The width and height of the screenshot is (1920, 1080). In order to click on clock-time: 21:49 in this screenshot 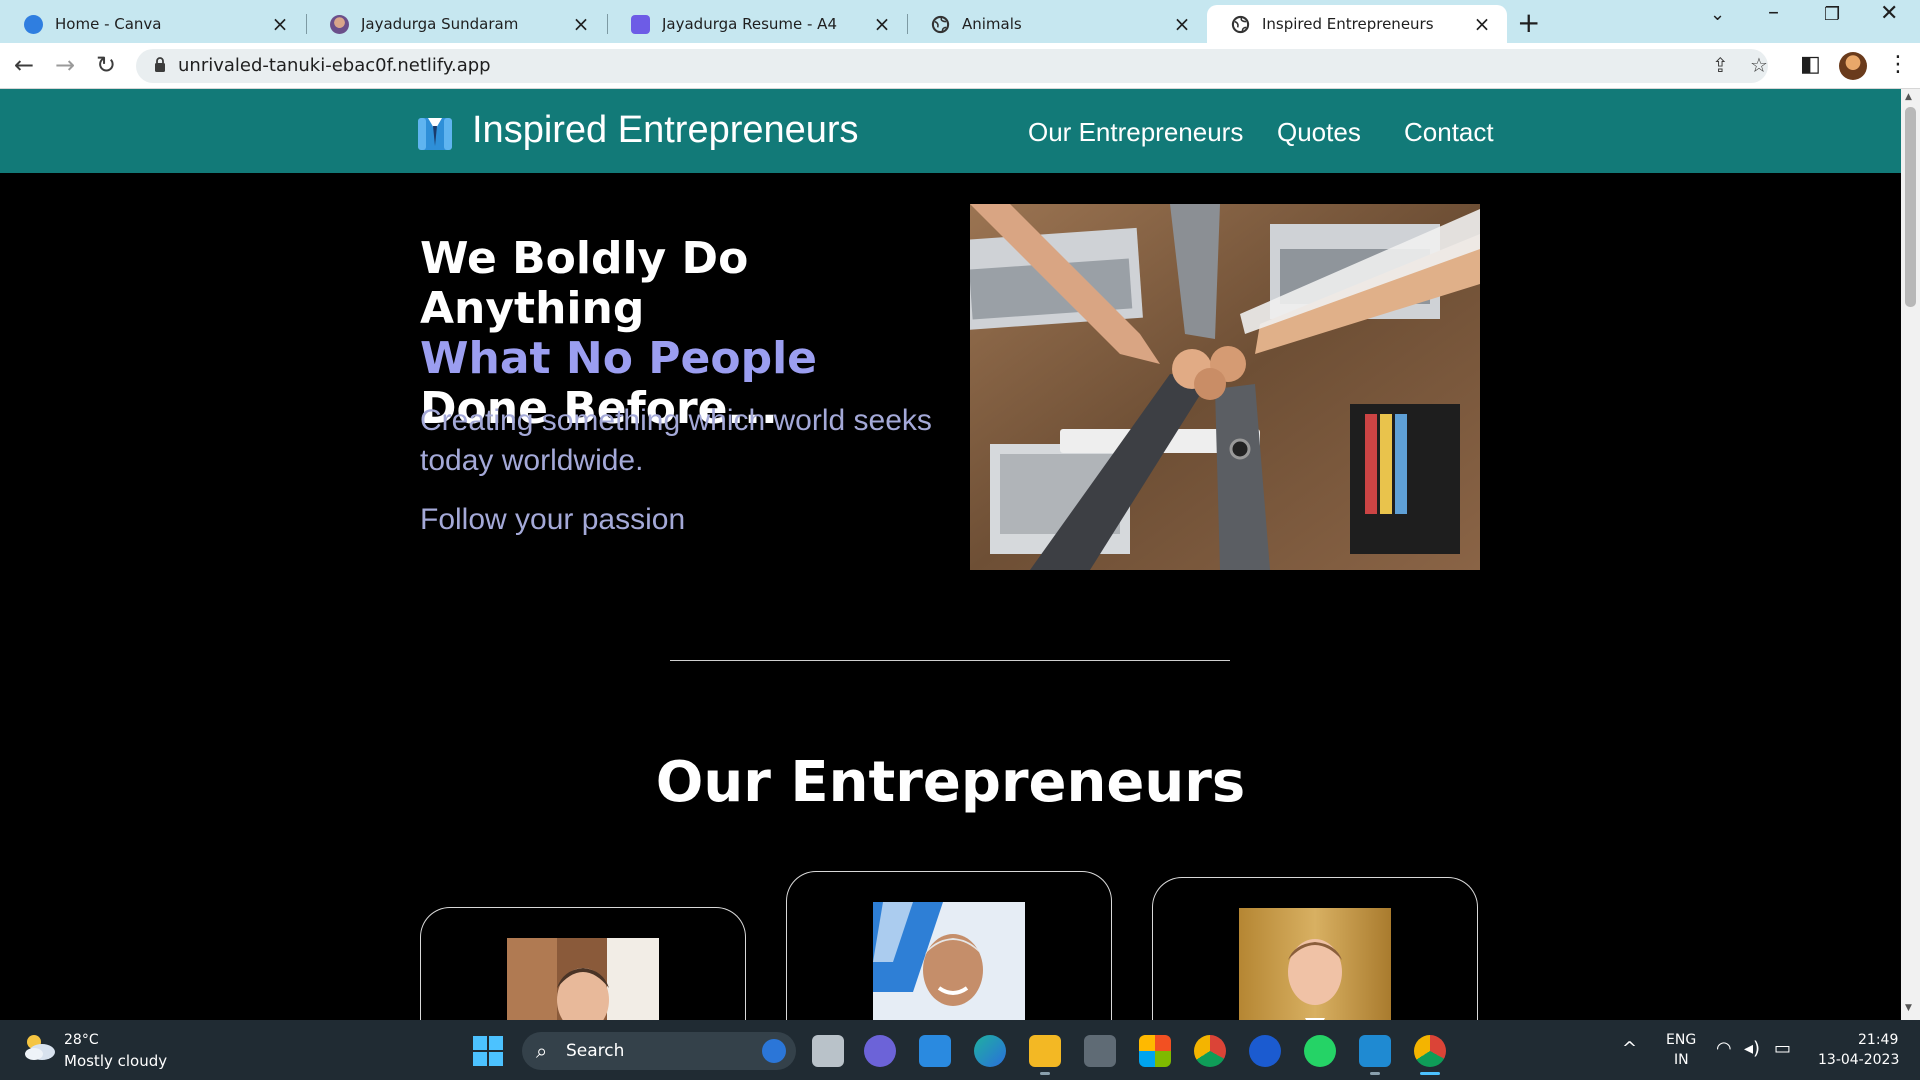, I will do `click(1878, 1040)`.